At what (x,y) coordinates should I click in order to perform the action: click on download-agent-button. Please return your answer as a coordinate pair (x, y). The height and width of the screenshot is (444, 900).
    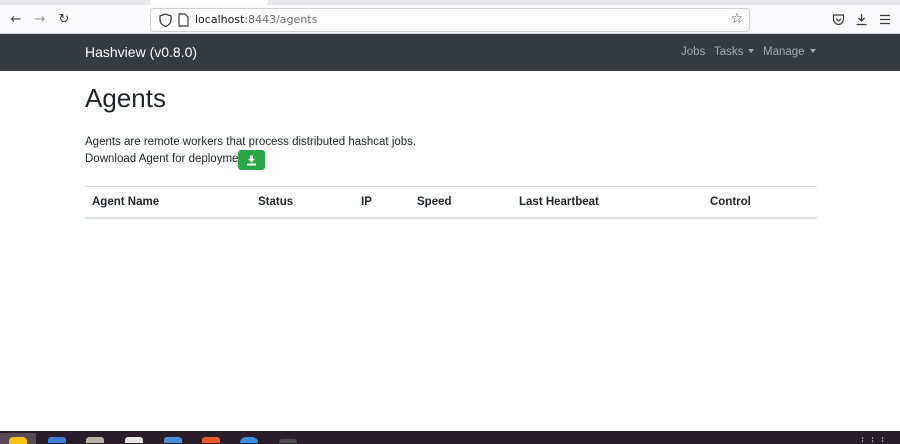
    Looking at the image, I should click on (251, 160).